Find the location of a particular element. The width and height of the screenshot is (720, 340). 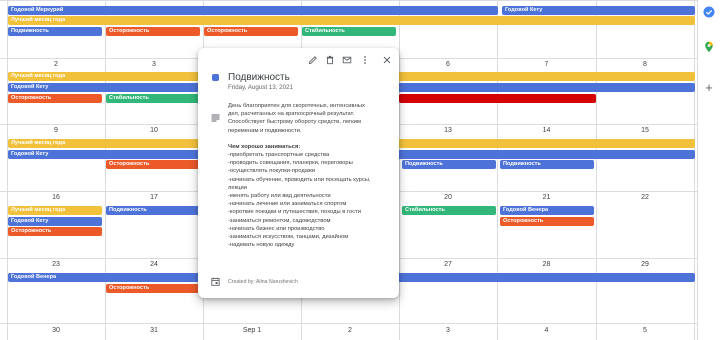

description-list-item: -приобретать транспортные средства is located at coordinates (279, 155).